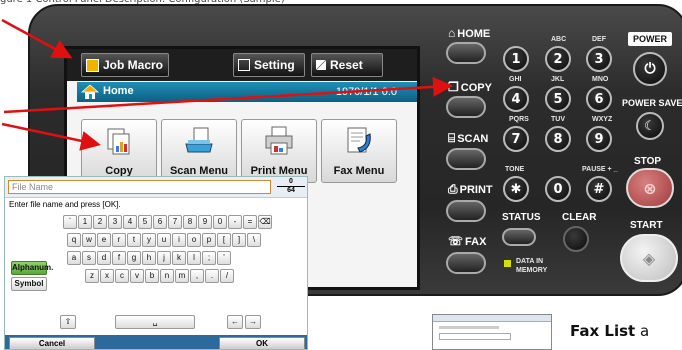 The image size is (682, 350). What do you see at coordinates (228, 95) in the screenshot?
I see `arrow-to-copy-key` at bounding box center [228, 95].